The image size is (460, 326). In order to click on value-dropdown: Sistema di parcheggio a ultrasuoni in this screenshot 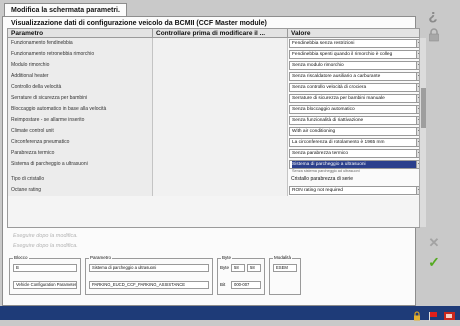, I will do `click(354, 164)`.